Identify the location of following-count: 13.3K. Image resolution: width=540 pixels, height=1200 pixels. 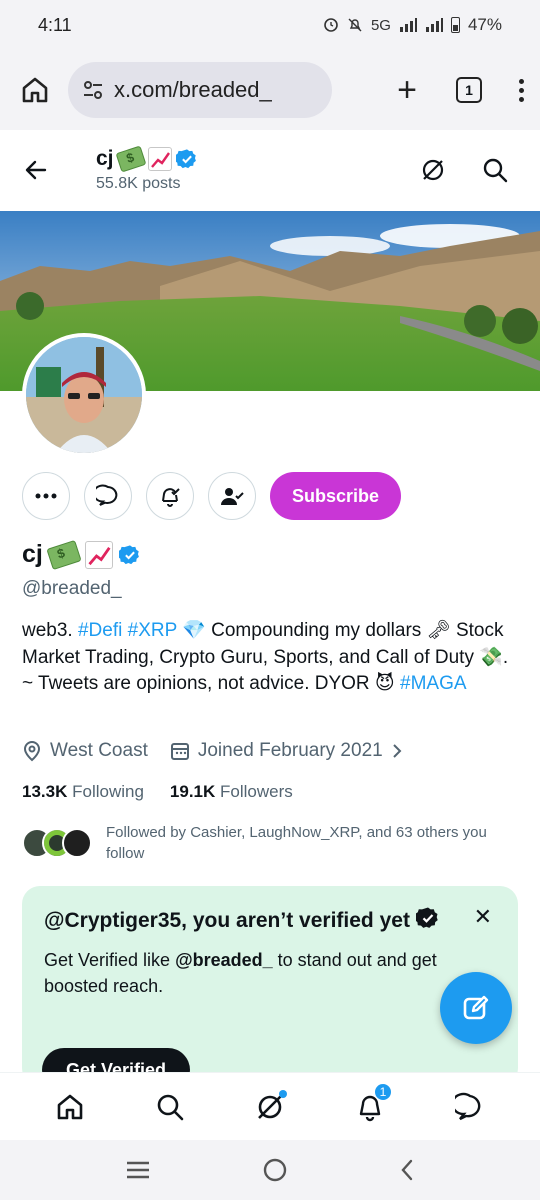
(45, 791).